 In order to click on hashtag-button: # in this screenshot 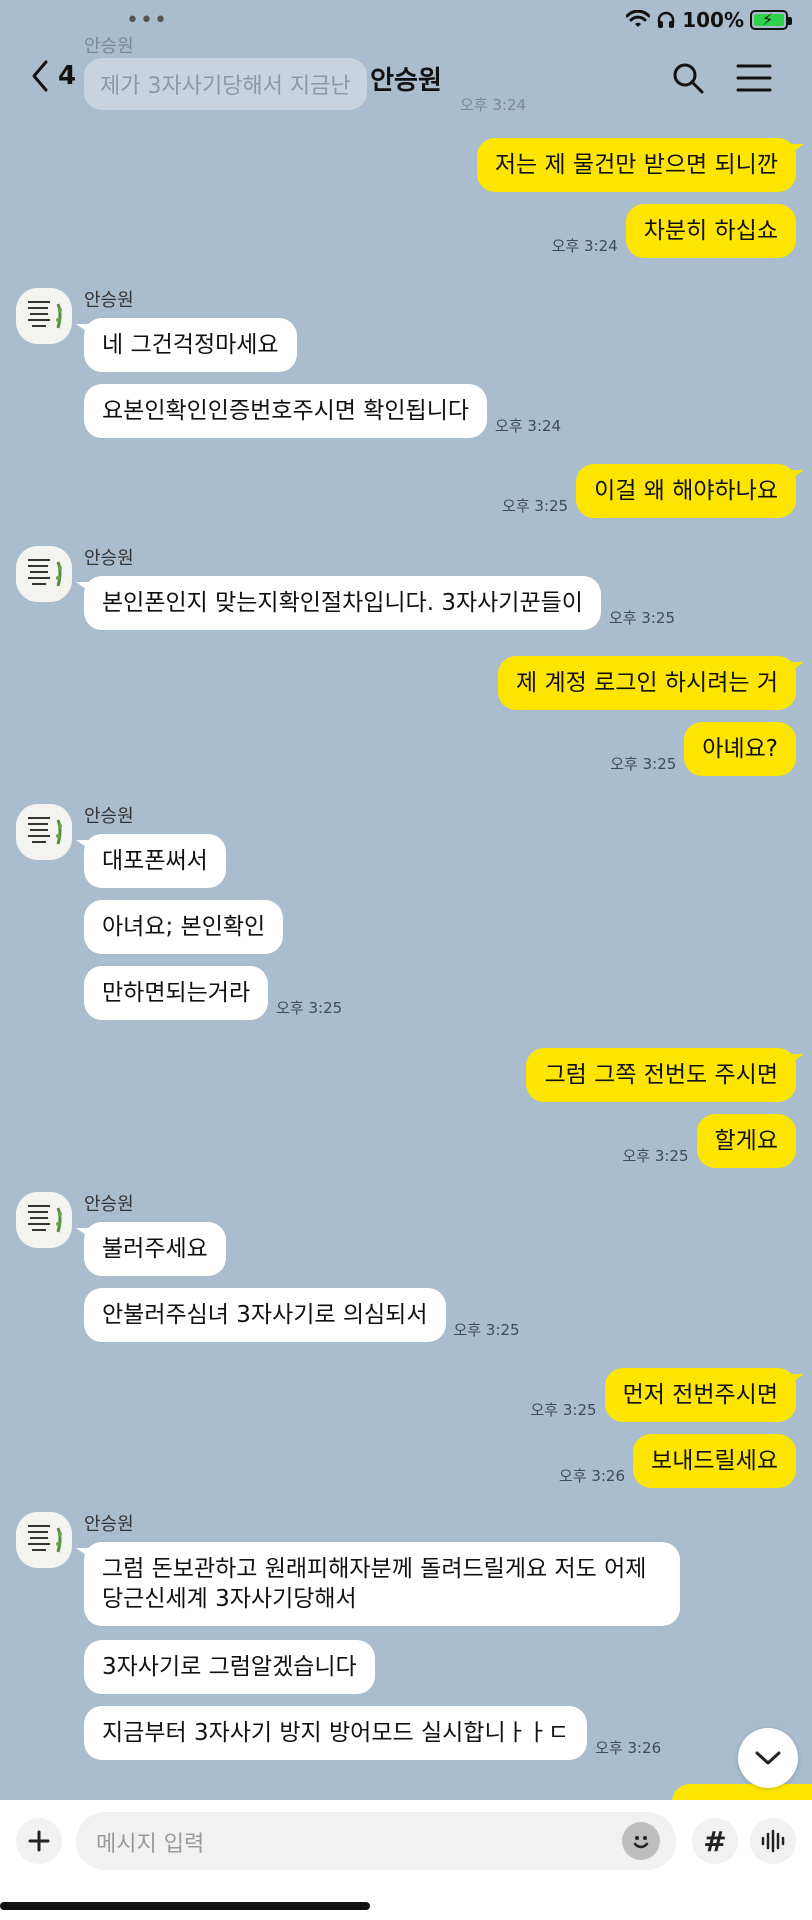, I will do `click(715, 1841)`.